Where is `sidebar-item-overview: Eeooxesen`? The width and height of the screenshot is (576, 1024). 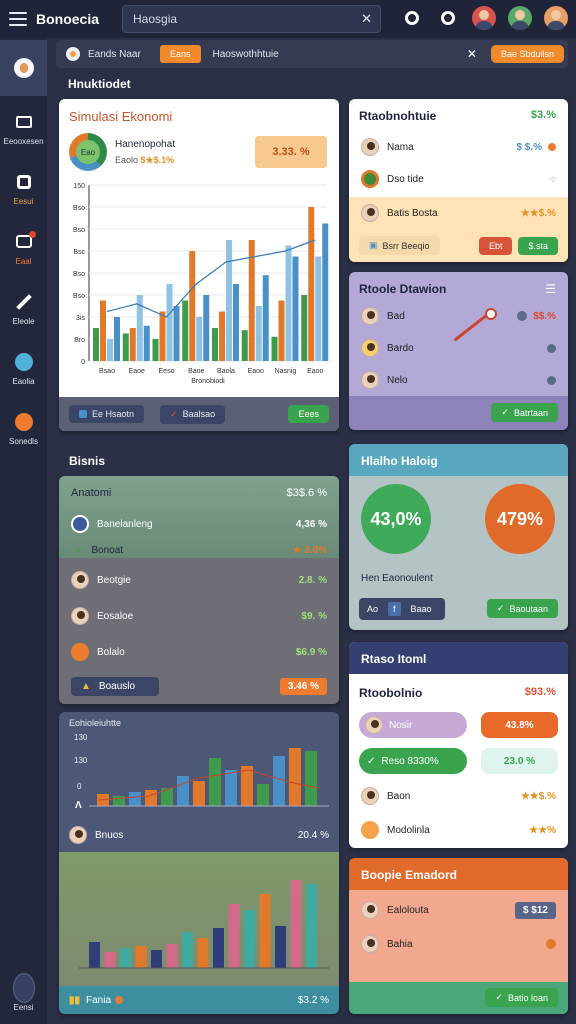
sidebar-item-overview: Eeooxesen is located at coordinates (23, 128).